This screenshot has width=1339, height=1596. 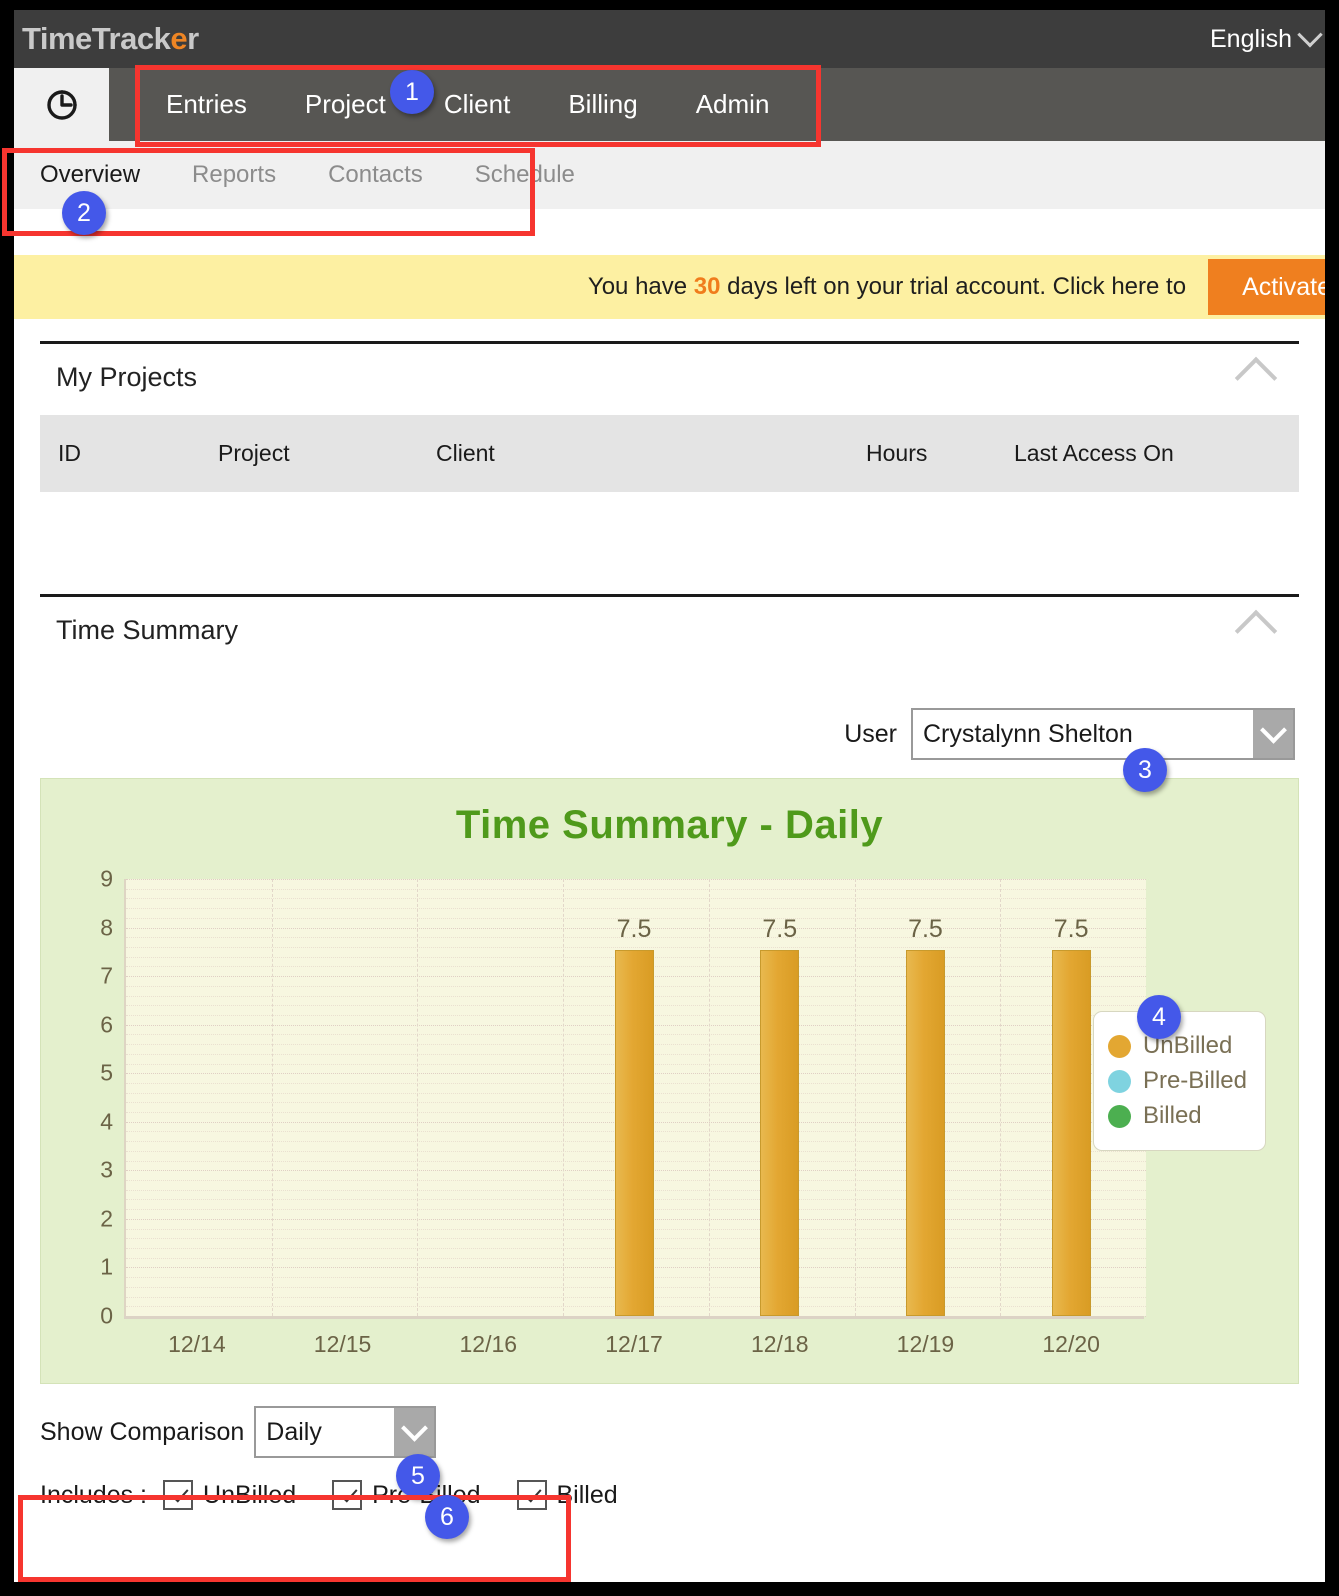 What do you see at coordinates (1266, 287) in the screenshot?
I see `activate-button: Activate` at bounding box center [1266, 287].